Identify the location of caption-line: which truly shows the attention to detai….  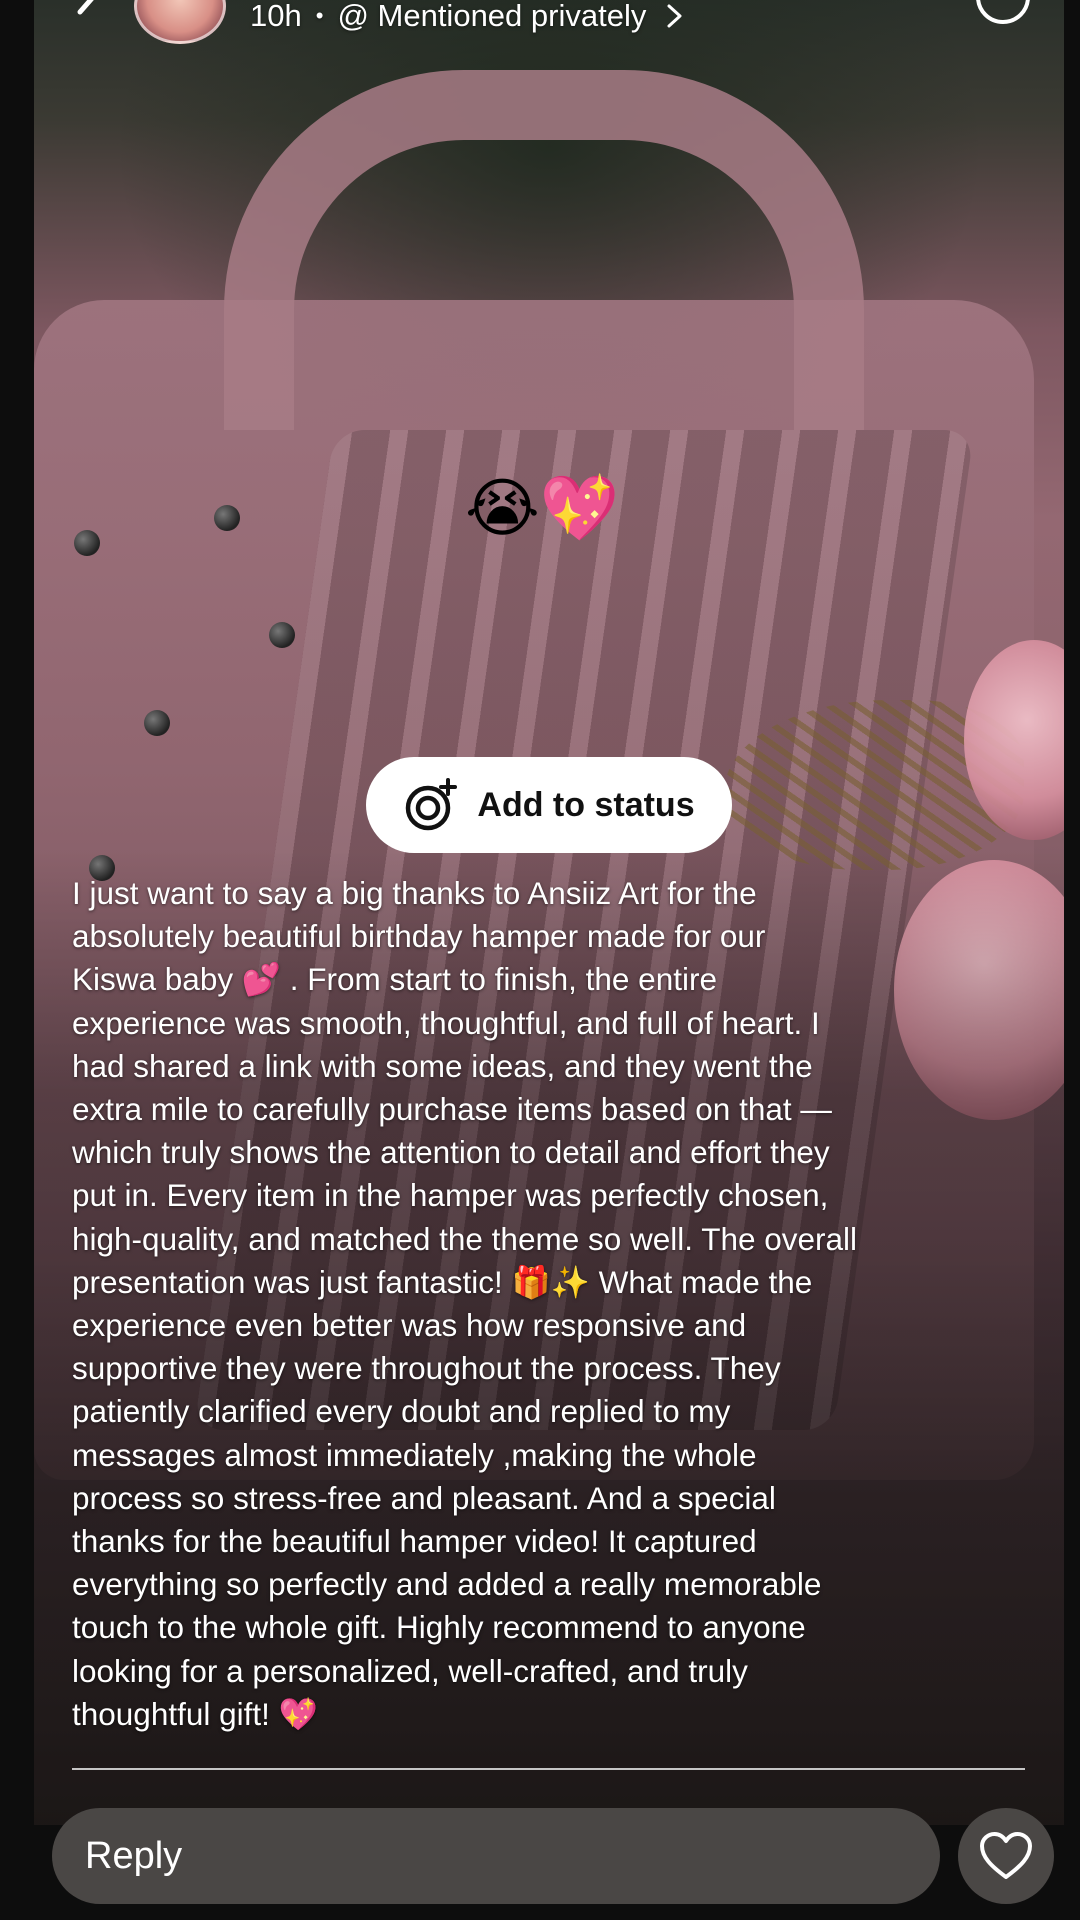
(451, 1152).